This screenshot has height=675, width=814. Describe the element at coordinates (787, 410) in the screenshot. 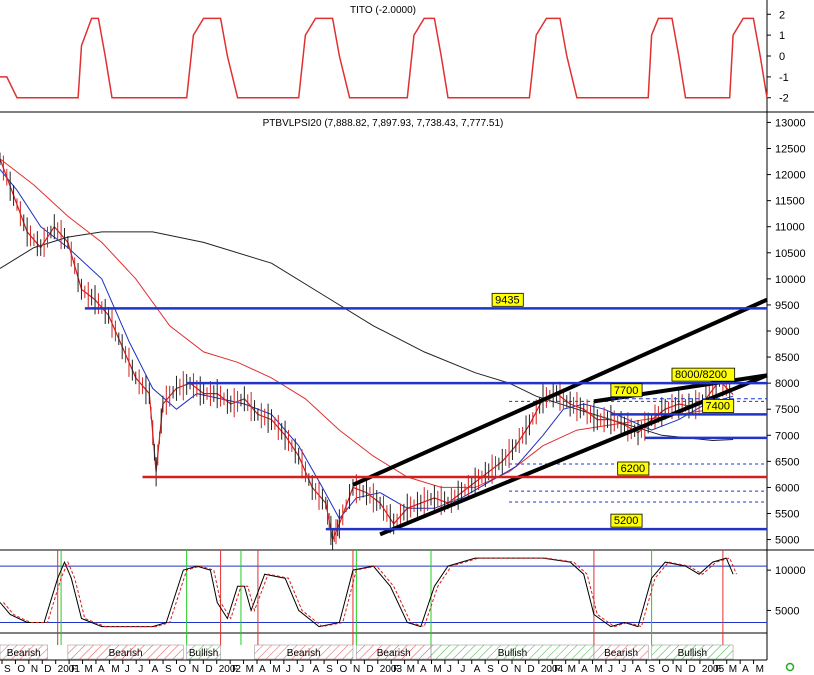

I see `price-tick-label: 7500` at that location.